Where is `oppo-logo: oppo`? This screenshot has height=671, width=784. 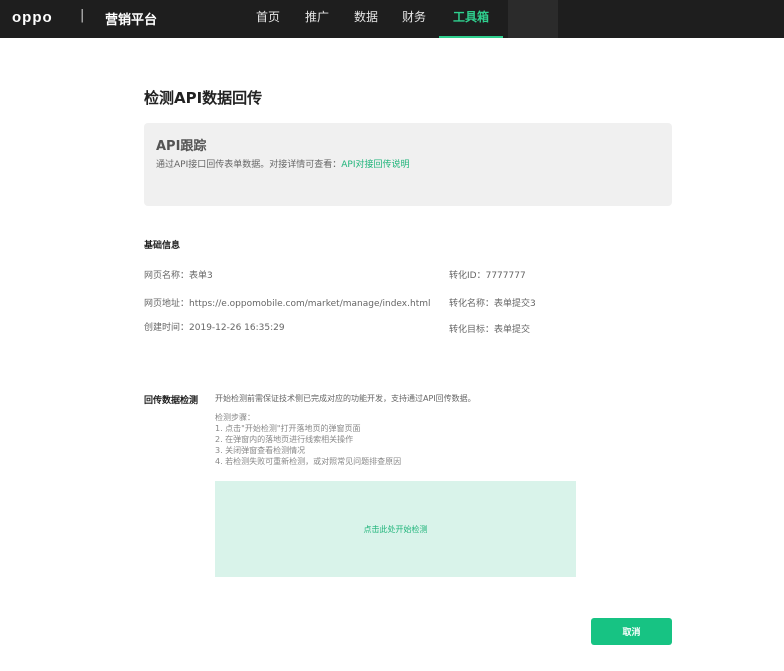
oppo-logo: oppo is located at coordinates (32, 17).